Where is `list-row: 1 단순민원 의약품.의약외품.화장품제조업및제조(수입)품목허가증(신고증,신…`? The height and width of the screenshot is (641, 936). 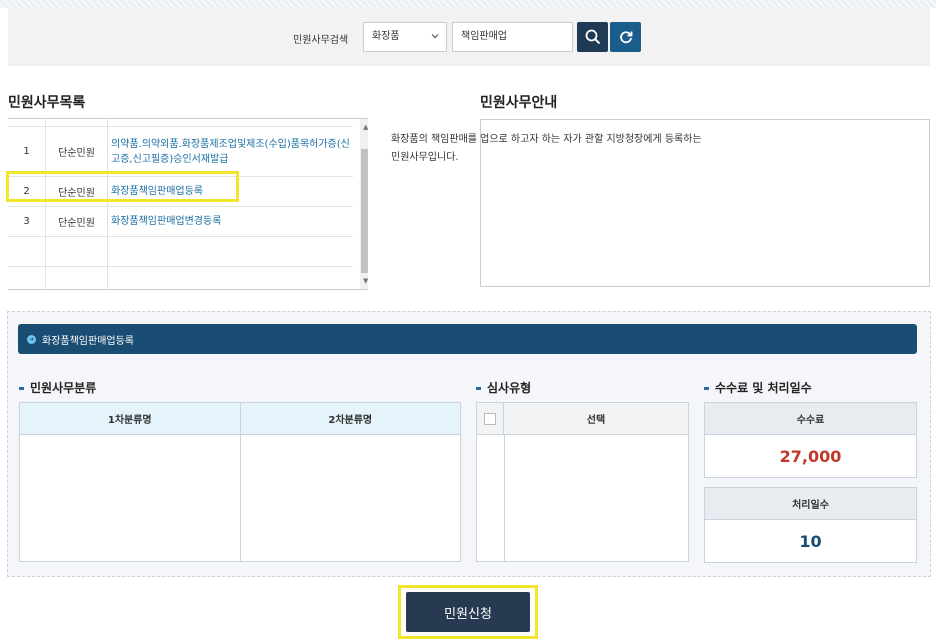 list-row: 1 단순민원 의약품.의약외품.화장품제조업및제조(수입)품목허가증(신고증,신… is located at coordinates (180, 152).